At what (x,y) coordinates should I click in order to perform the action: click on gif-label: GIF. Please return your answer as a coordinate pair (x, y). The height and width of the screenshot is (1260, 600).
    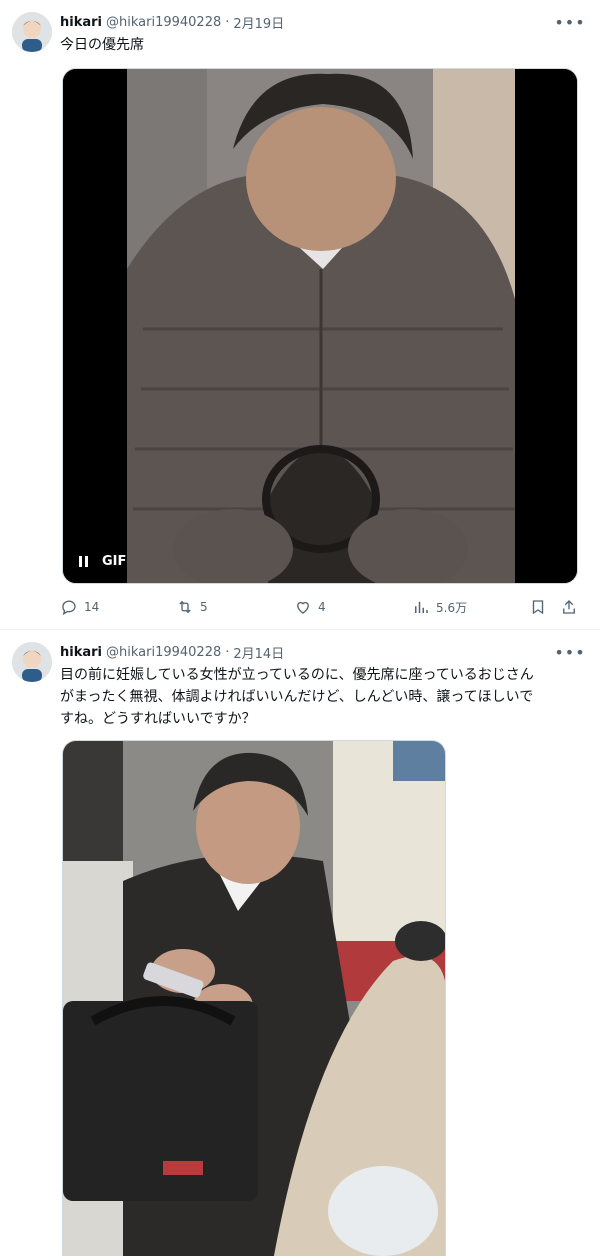
    Looking at the image, I should click on (114, 561).